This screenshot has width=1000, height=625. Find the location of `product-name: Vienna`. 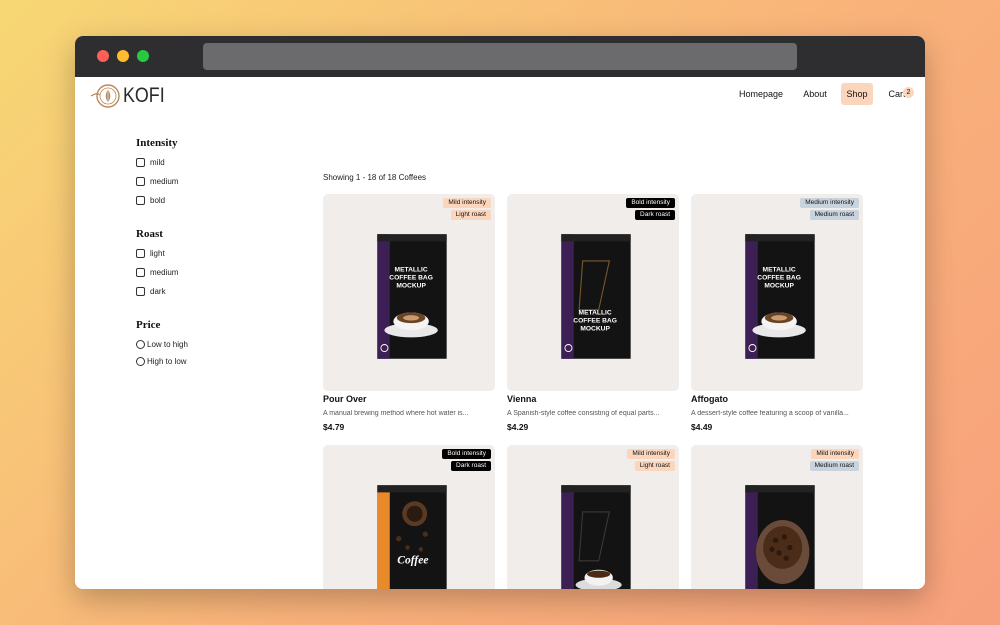

product-name: Vienna is located at coordinates (521, 399).